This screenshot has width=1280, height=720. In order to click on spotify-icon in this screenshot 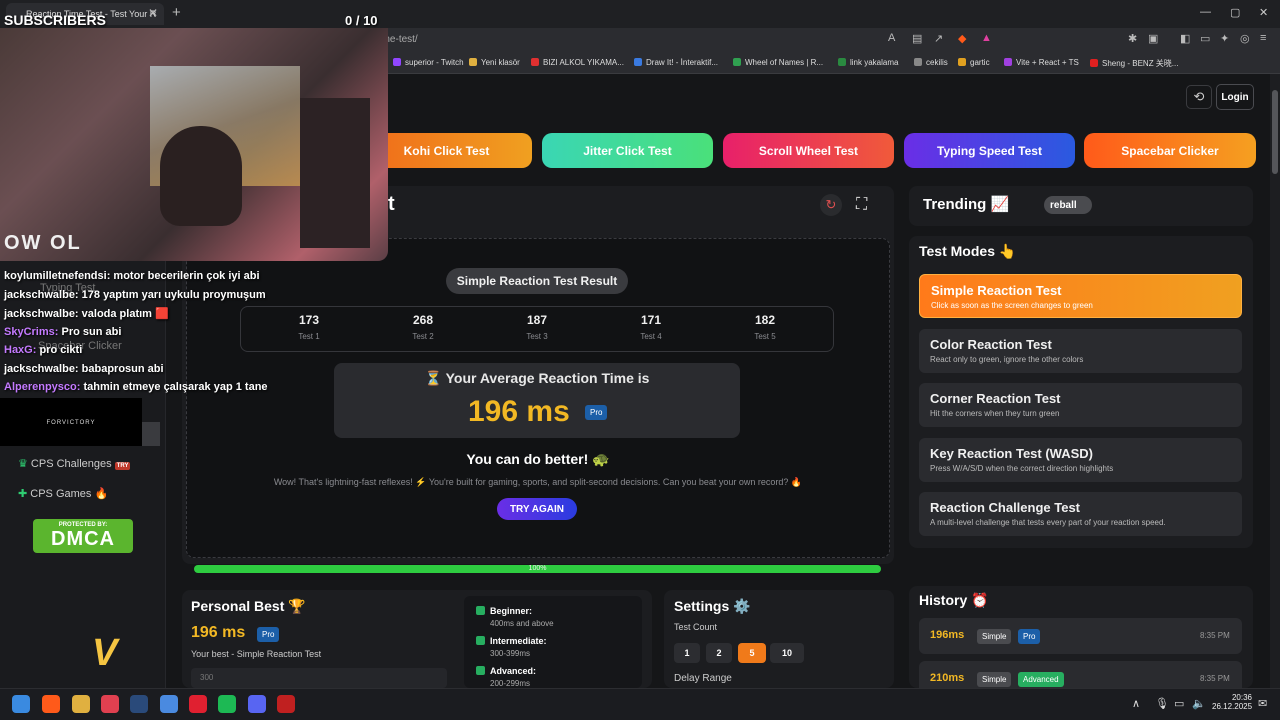, I will do `click(227, 704)`.